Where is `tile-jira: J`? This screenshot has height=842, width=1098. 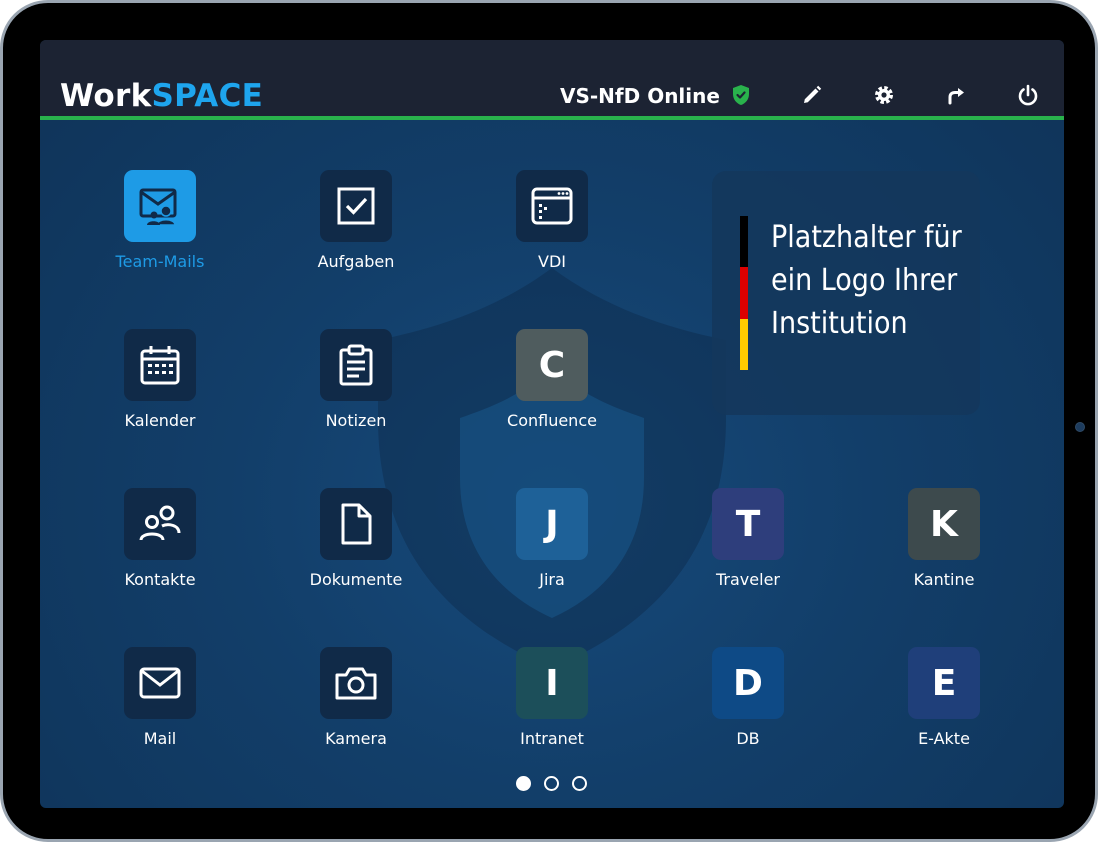
tile-jira: J is located at coordinates (552, 524).